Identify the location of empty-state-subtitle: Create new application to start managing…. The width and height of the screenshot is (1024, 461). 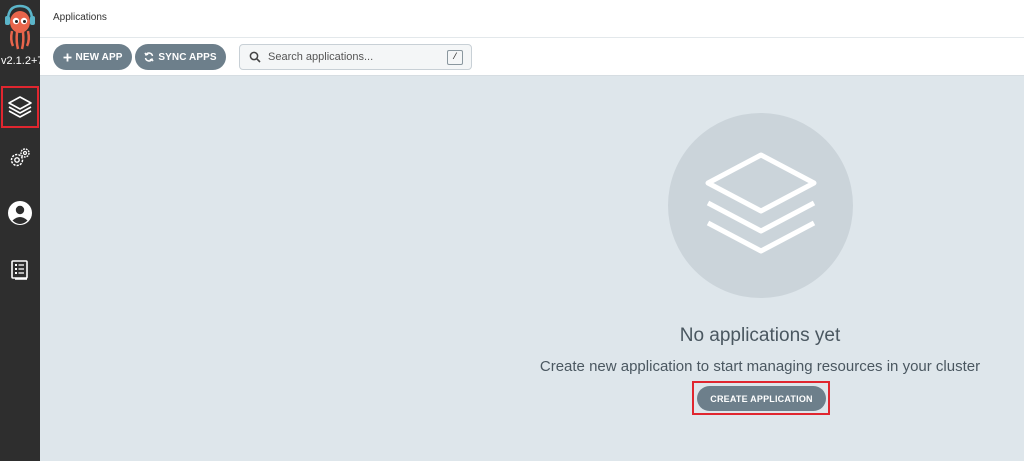
(760, 366).